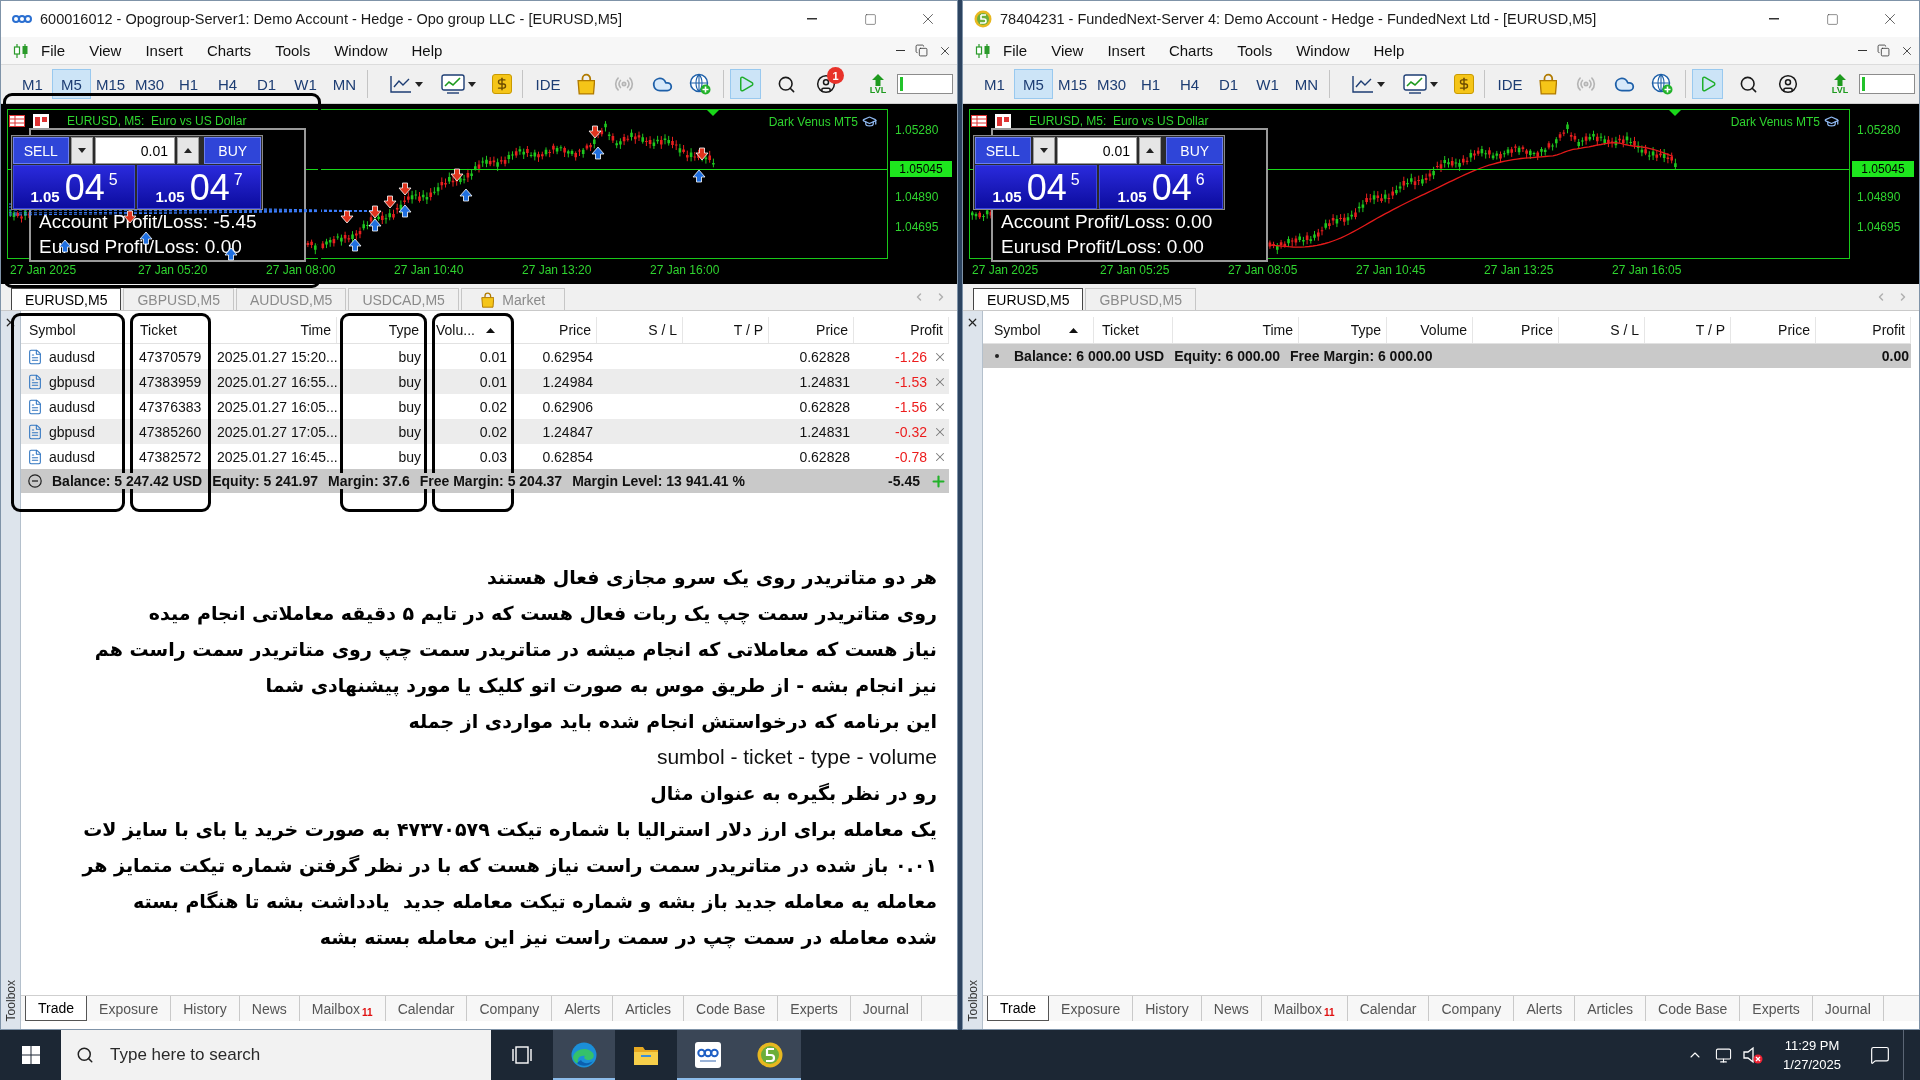 The width and height of the screenshot is (1920, 1080). I want to click on table-row: gbpusd 47383959 2025.01.27 16:55... buy 0.01 1.24984 1.24831 -1.53, so click(485, 381).